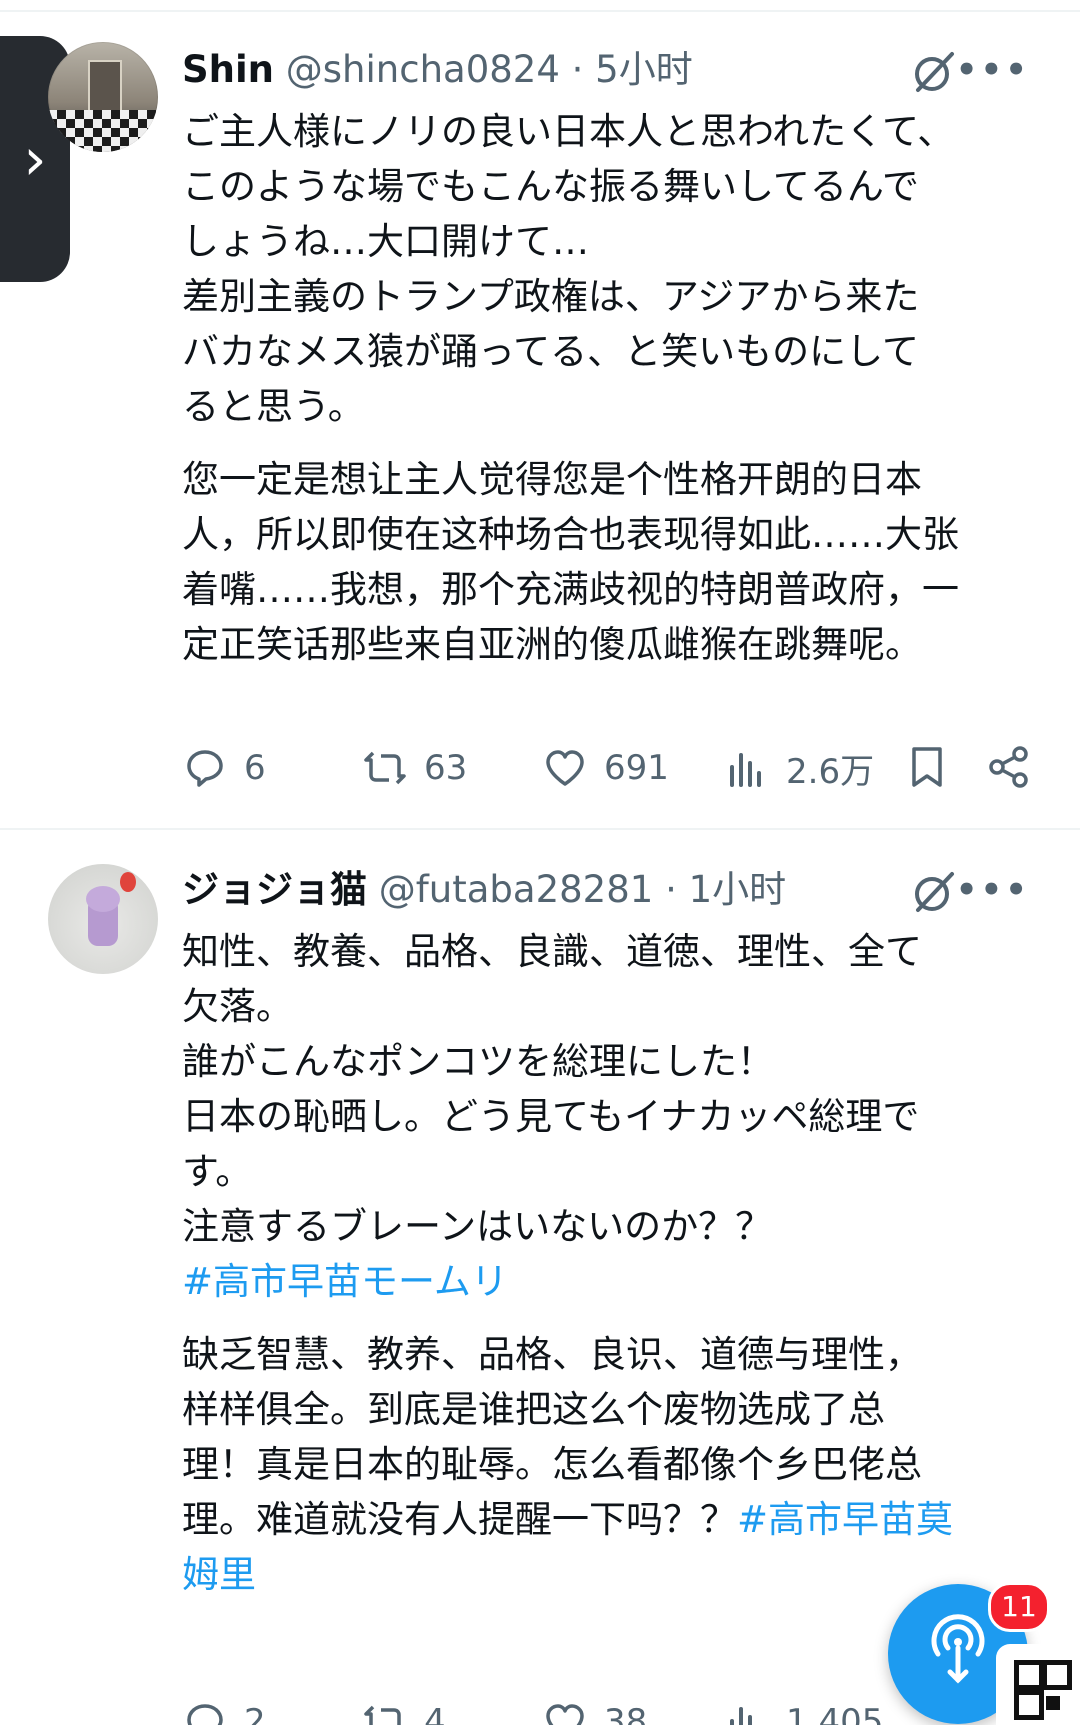  Describe the element at coordinates (414, 768) in the screenshot. I see `repost-button: 63` at that location.